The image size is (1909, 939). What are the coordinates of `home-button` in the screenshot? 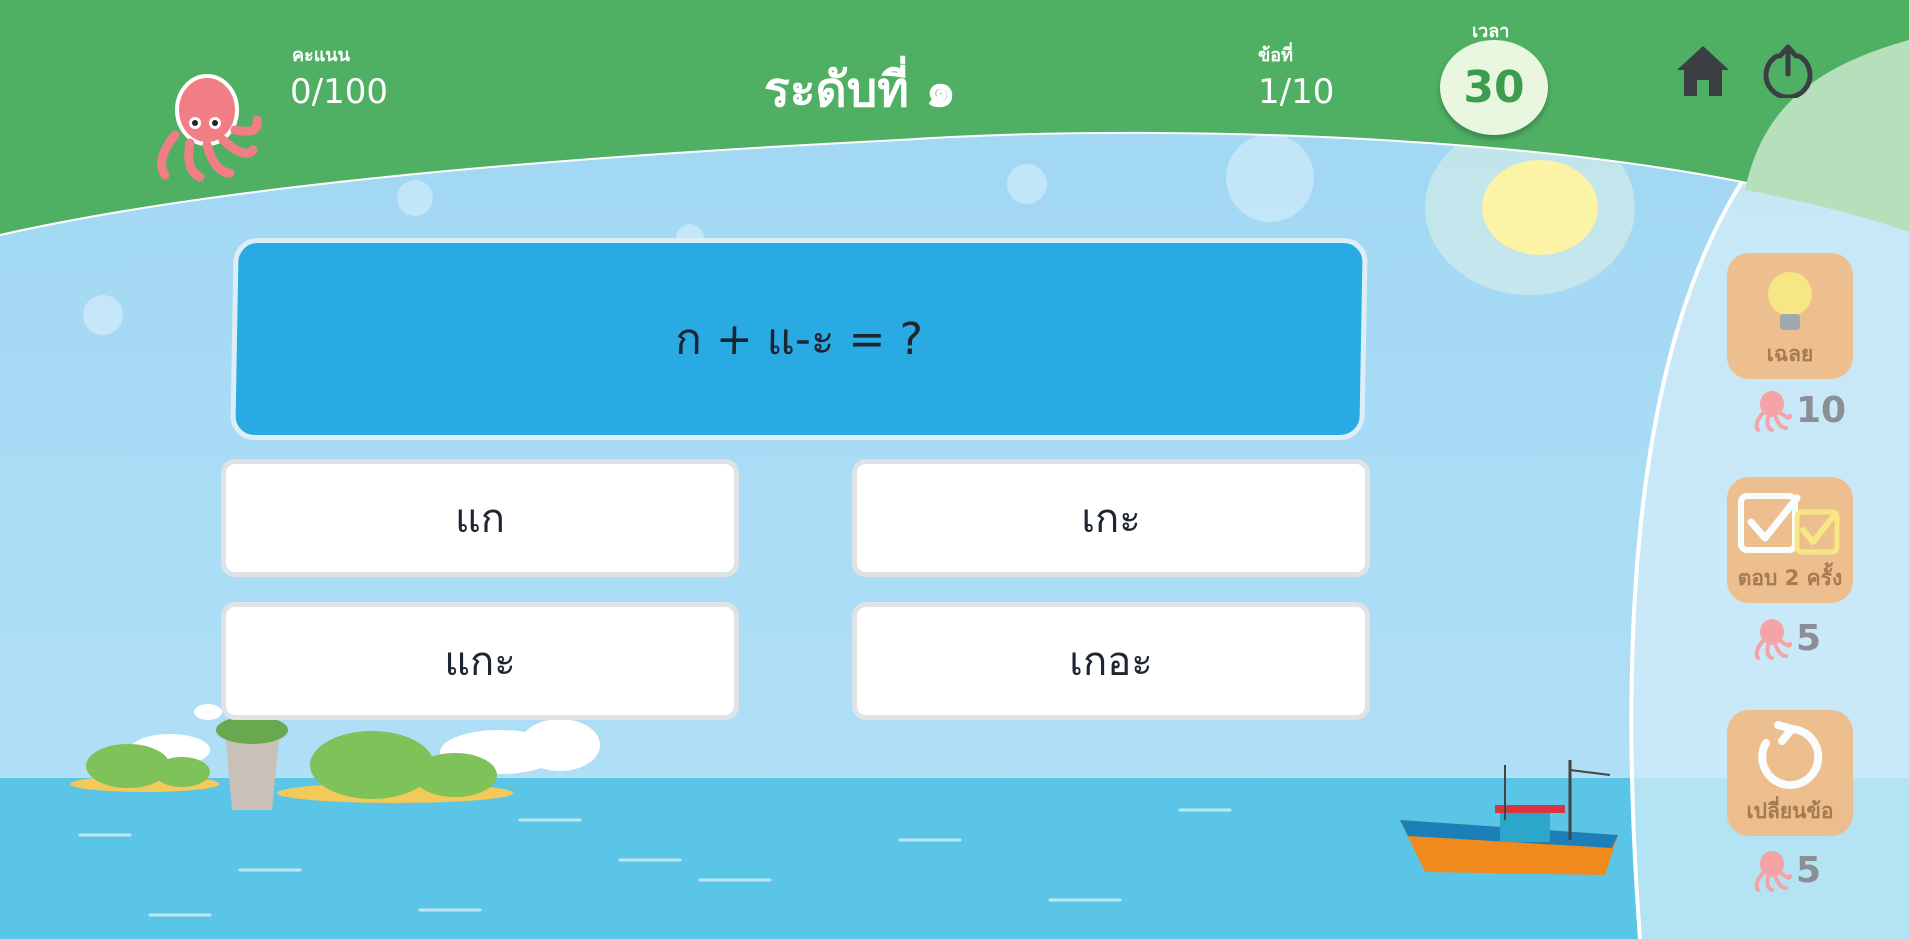 It's located at (1703, 71).